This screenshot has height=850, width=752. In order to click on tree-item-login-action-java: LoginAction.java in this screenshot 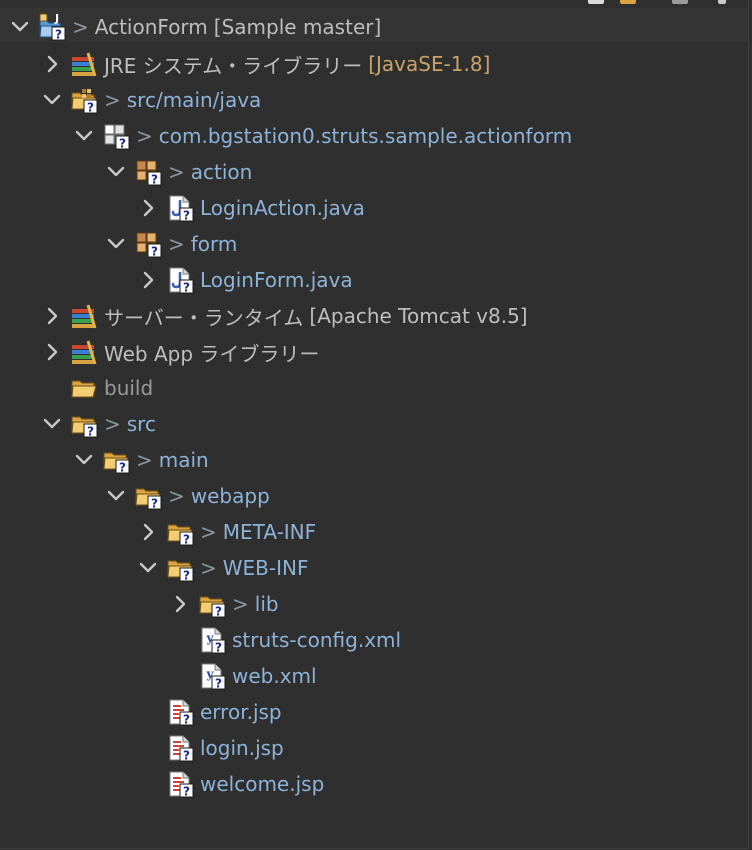, I will do `click(250, 208)`.